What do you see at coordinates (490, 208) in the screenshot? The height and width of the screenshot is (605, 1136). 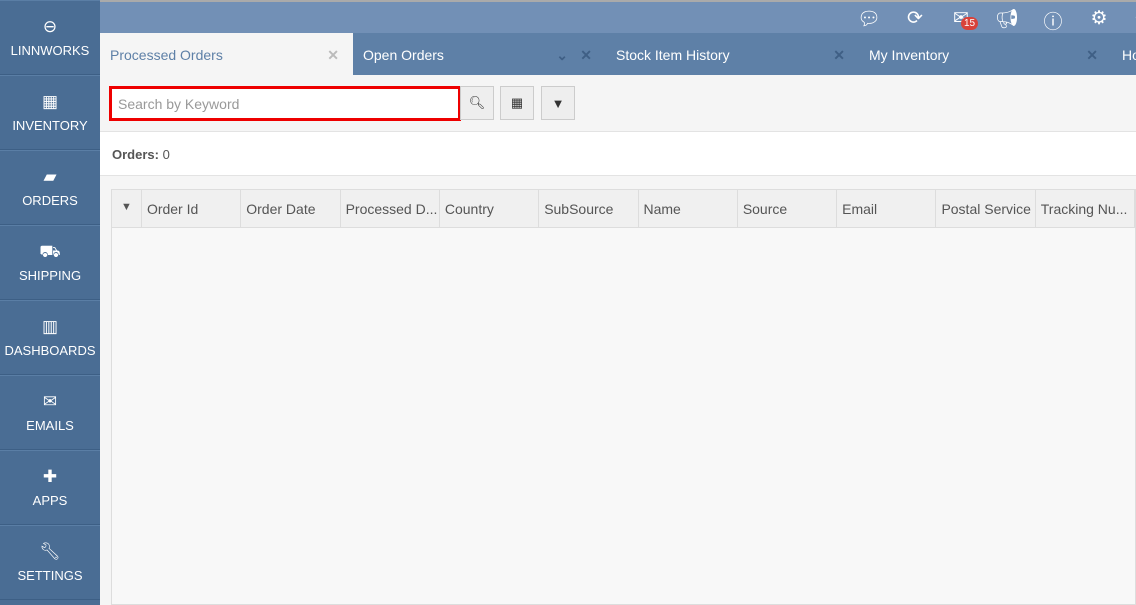 I see `column-header: Country` at bounding box center [490, 208].